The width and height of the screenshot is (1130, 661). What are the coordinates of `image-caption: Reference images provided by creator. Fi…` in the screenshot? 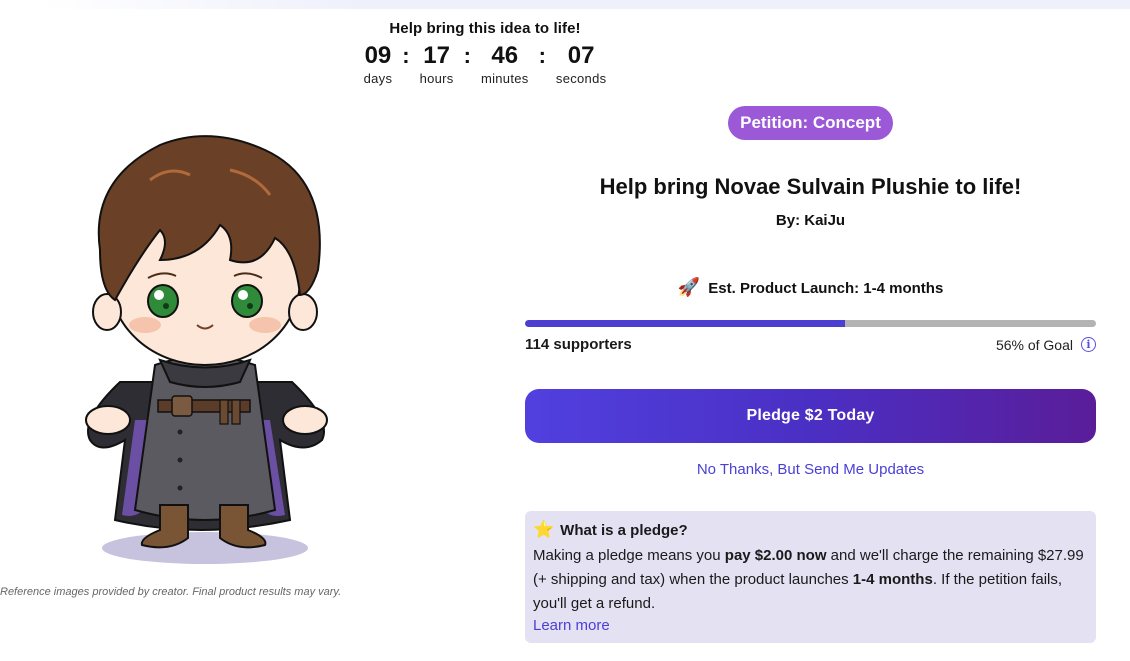 It's located at (185, 592).